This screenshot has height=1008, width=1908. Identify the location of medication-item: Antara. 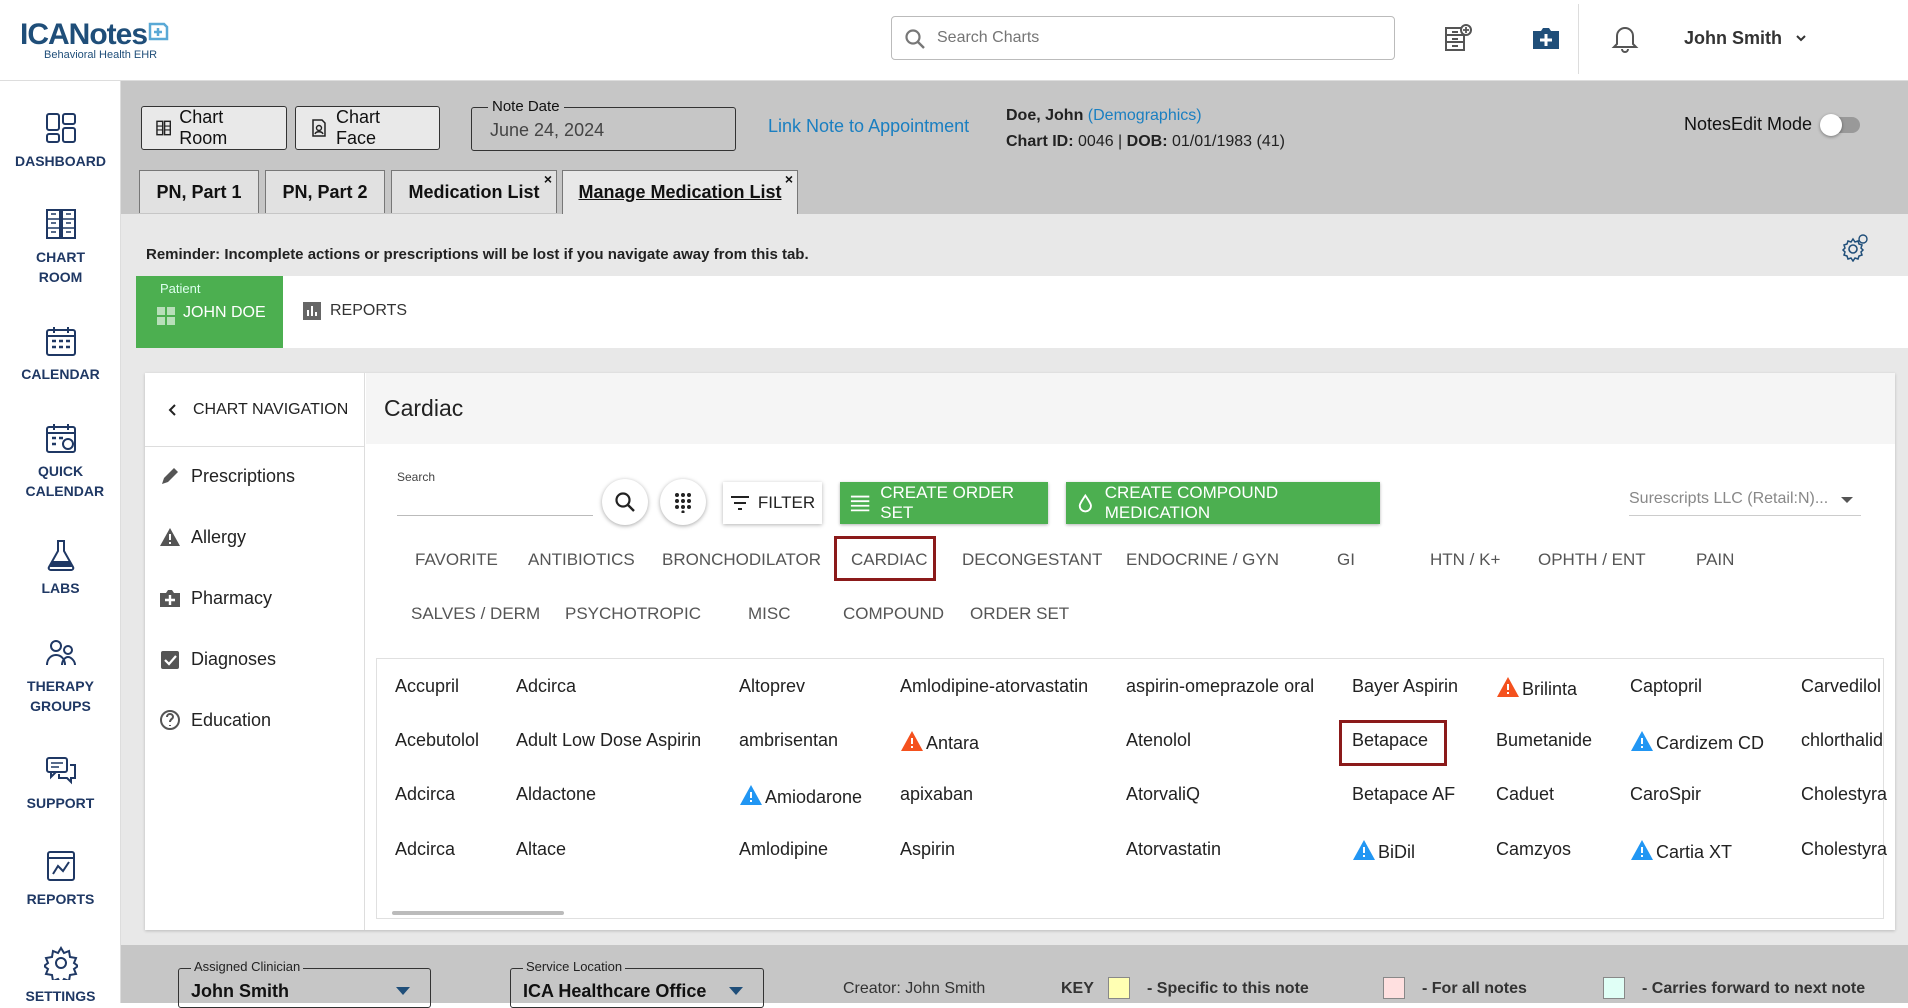
(939, 742).